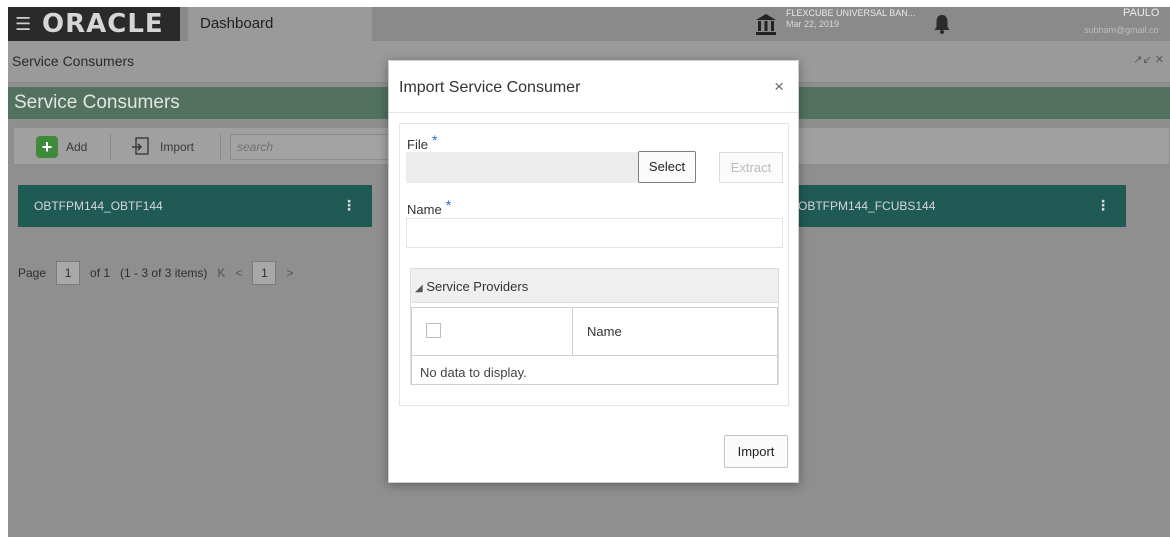 Image resolution: width=1170 pixels, height=537 pixels. I want to click on name-label-text: Name, so click(424, 209).